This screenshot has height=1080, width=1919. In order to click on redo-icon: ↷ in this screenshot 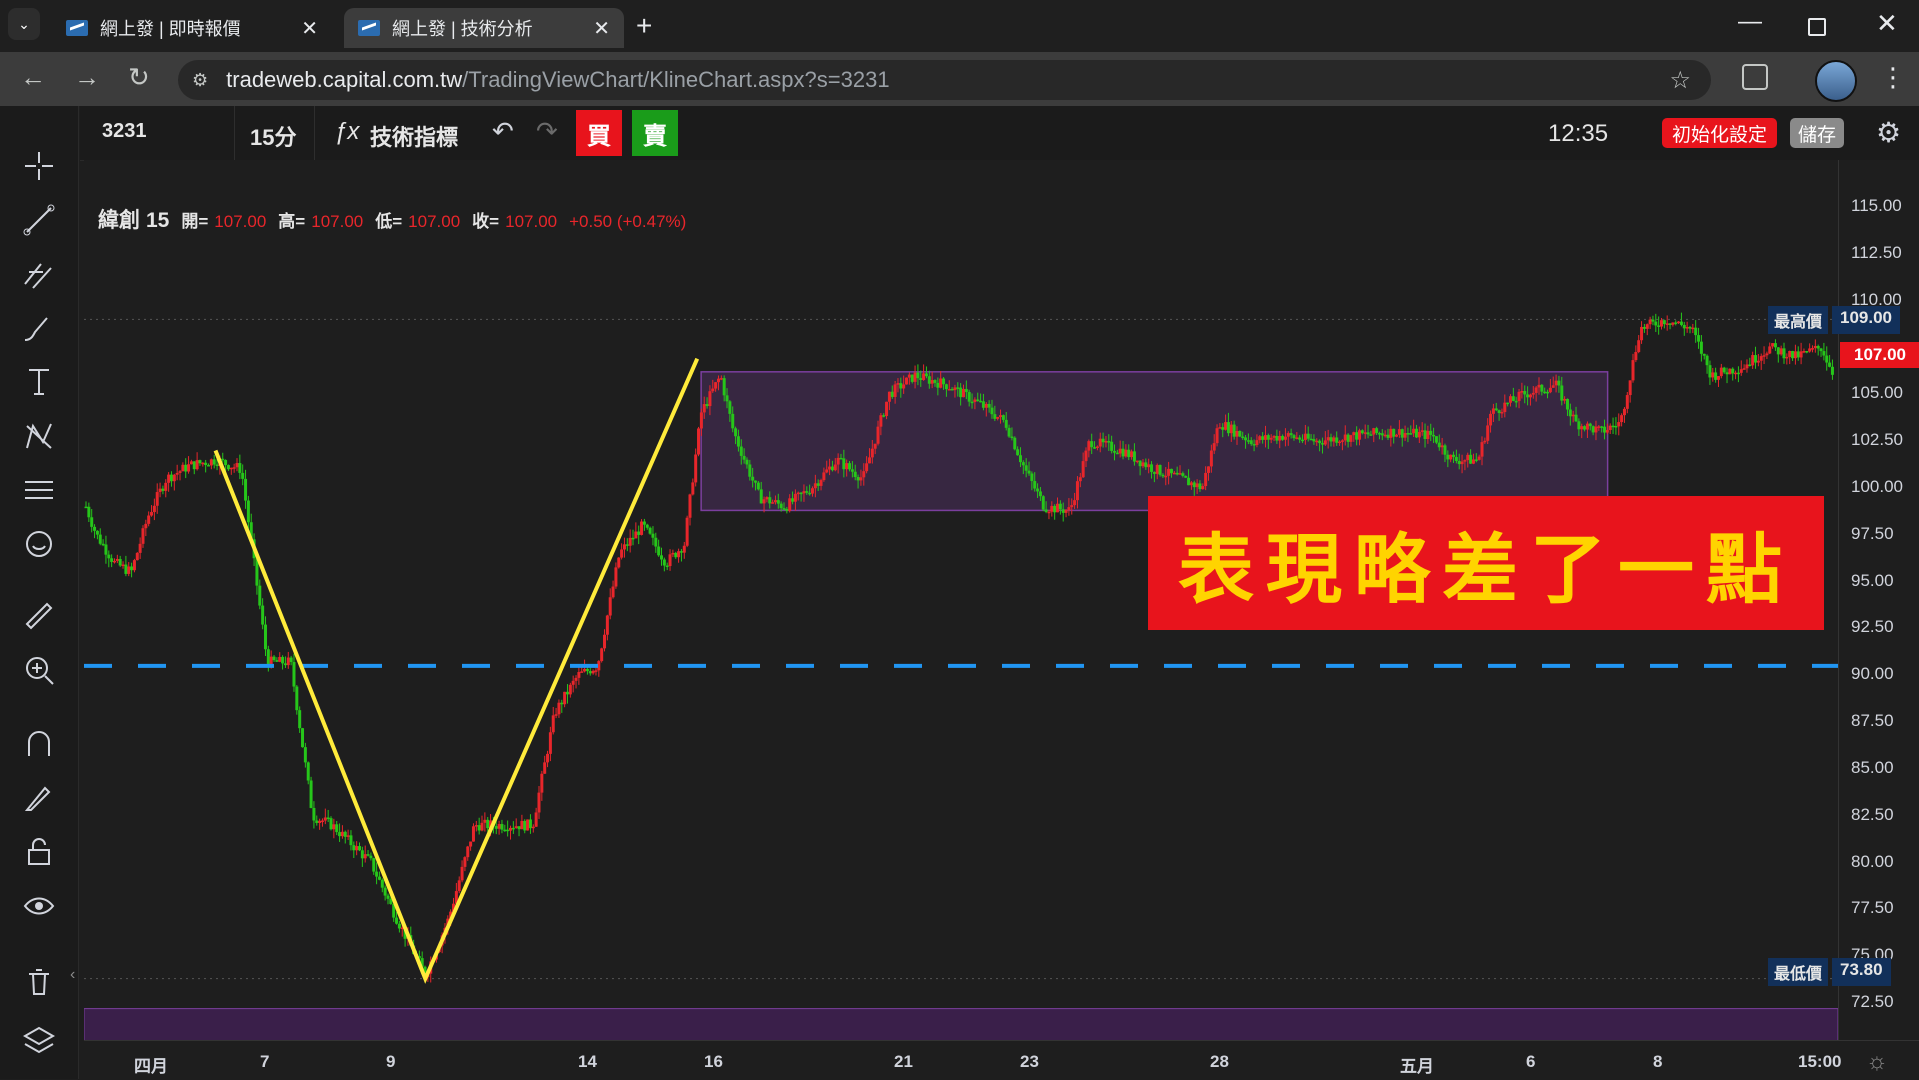, I will do `click(547, 131)`.